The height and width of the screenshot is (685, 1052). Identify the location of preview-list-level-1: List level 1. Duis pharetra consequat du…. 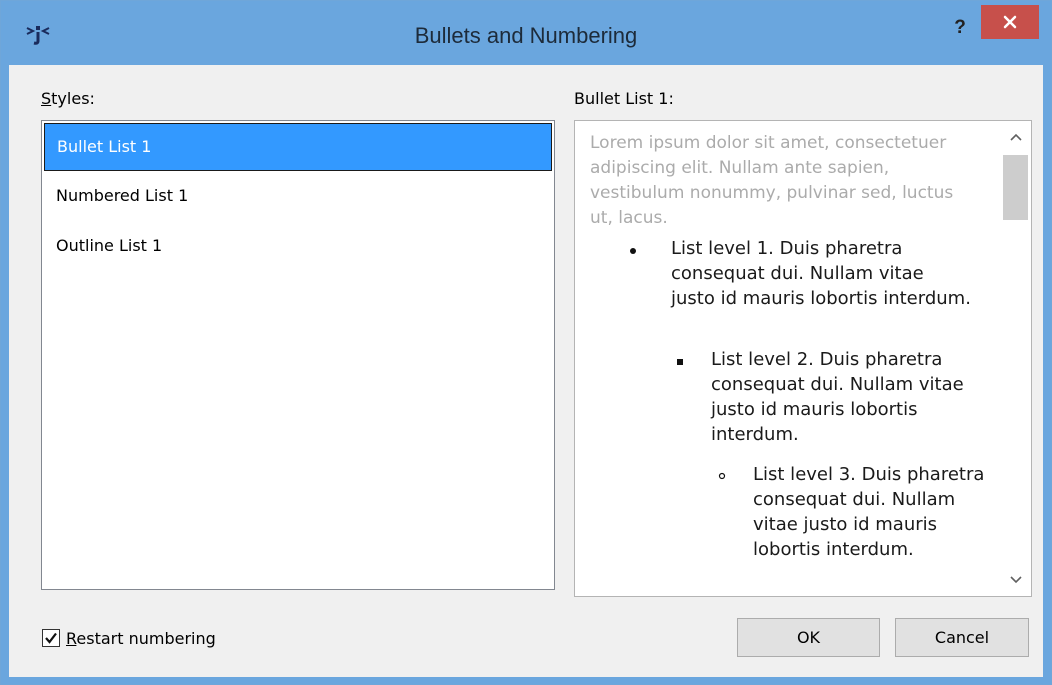
(821, 273).